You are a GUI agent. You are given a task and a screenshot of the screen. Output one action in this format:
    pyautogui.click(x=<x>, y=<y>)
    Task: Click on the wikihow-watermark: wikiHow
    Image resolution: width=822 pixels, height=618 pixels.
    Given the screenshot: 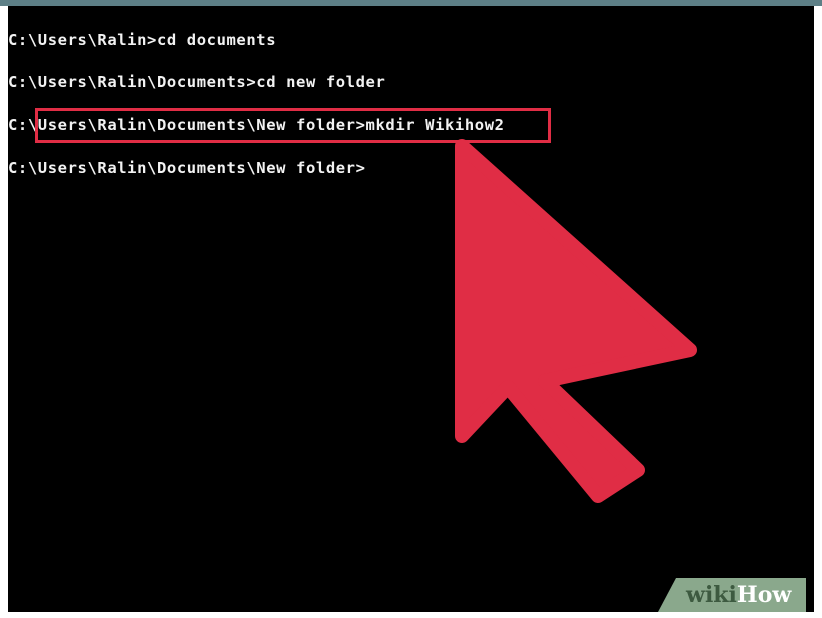 What is the action you would take?
    pyautogui.click(x=732, y=595)
    